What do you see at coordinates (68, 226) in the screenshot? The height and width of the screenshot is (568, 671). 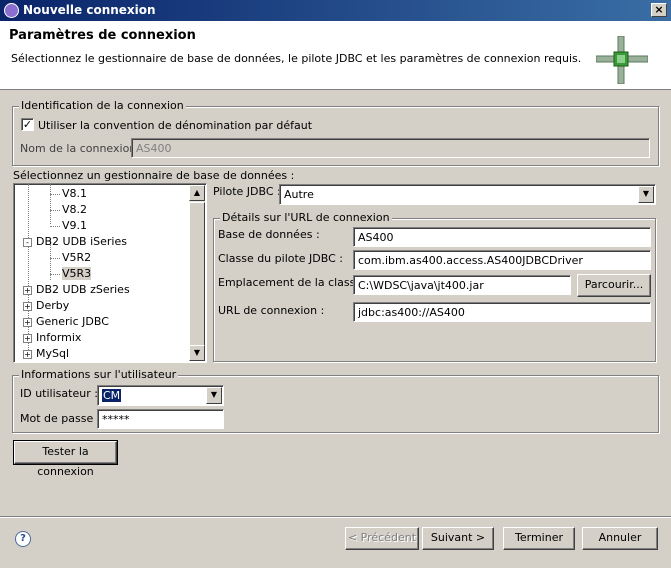 I see `tree-item-v91: V9.1` at bounding box center [68, 226].